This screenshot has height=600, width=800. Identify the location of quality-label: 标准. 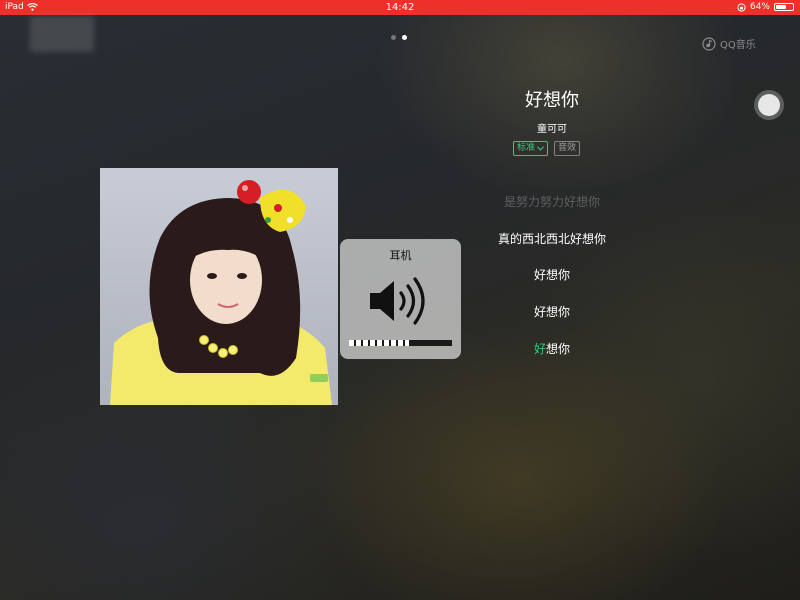
(526, 148).